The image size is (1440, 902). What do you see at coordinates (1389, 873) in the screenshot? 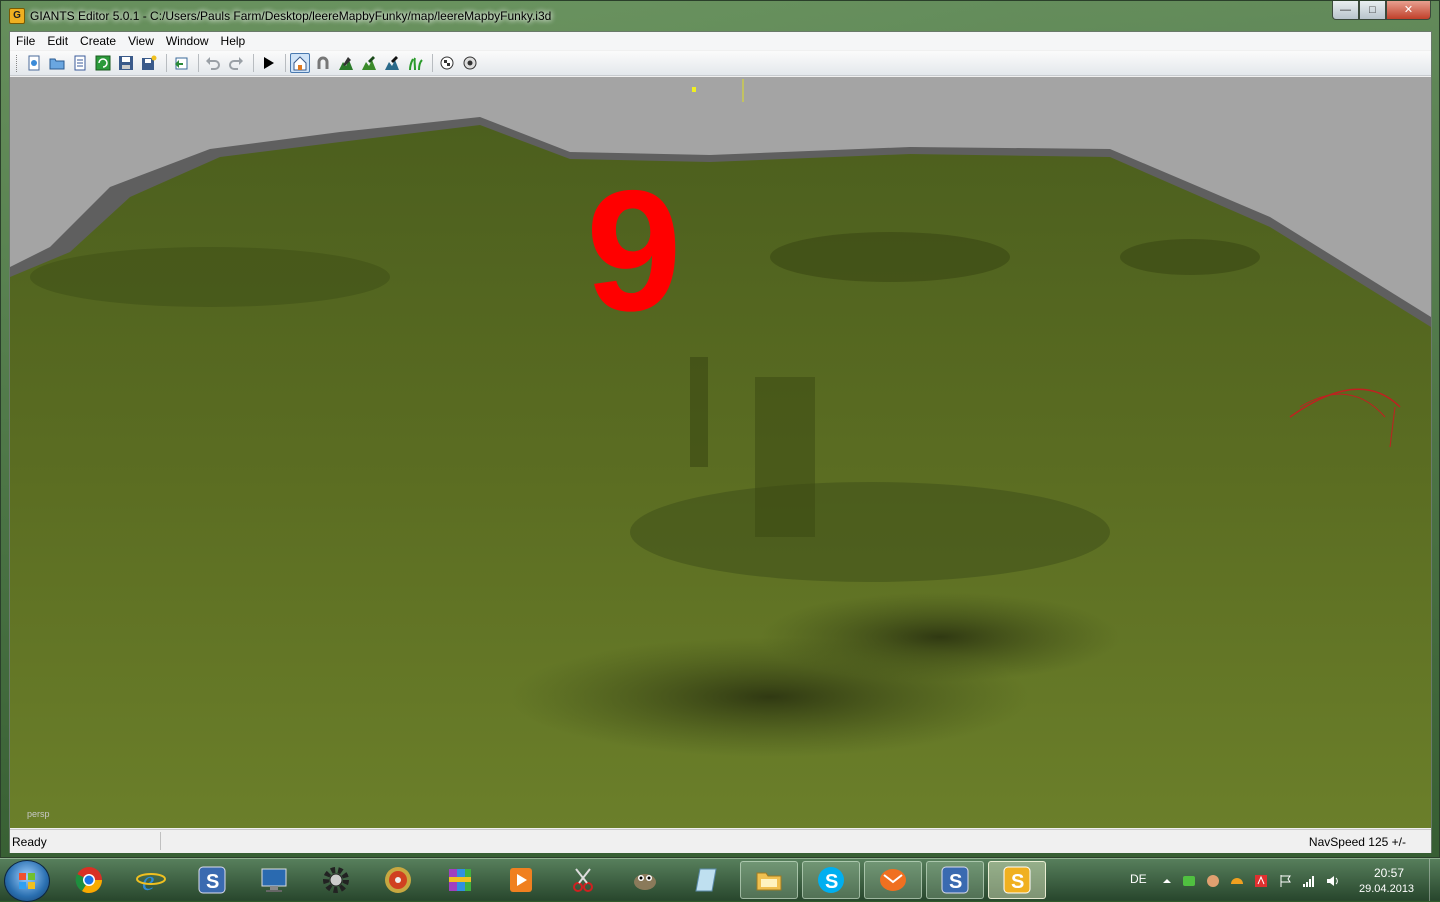
I see `clock-time: 20:57` at bounding box center [1389, 873].